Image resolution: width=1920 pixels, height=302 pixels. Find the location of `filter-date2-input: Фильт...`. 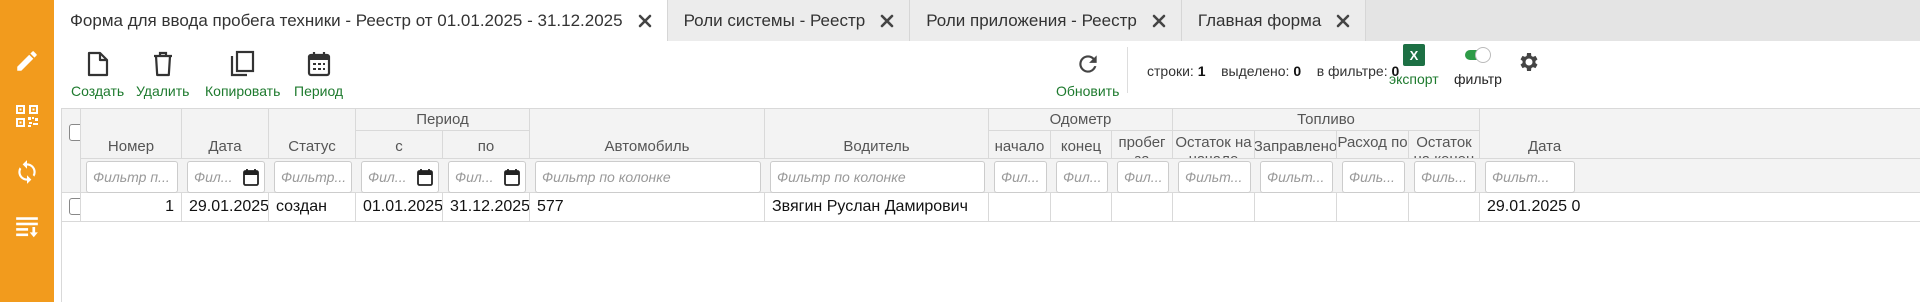

filter-date2-input: Фильт... is located at coordinates (1530, 177).